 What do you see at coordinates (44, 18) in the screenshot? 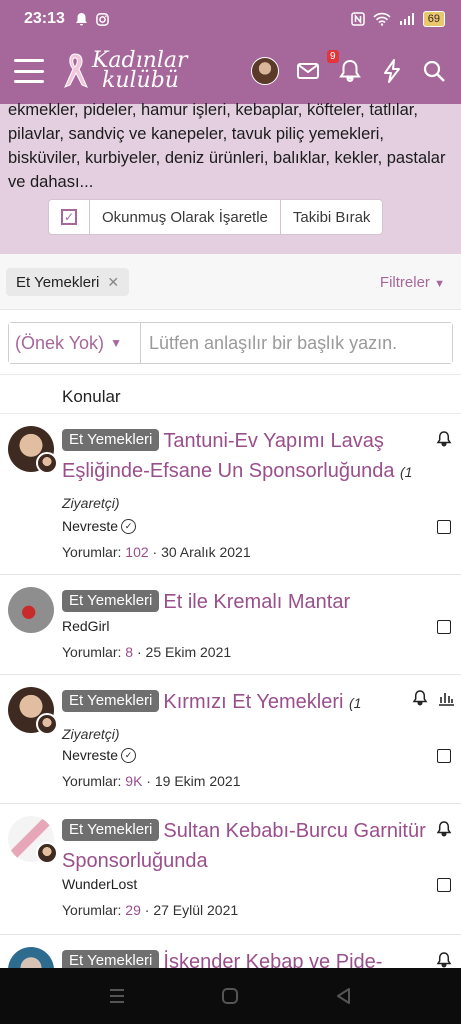
I see `status-time: 23:13` at bounding box center [44, 18].